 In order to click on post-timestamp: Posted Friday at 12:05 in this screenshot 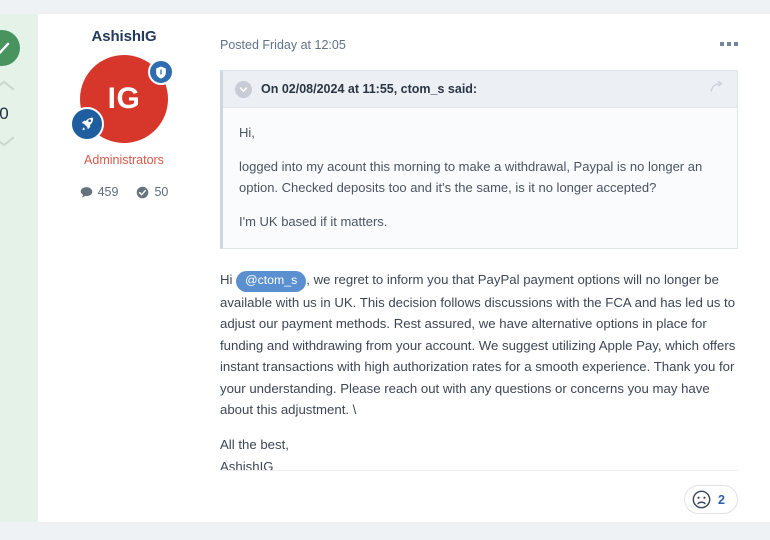, I will do `click(283, 45)`.